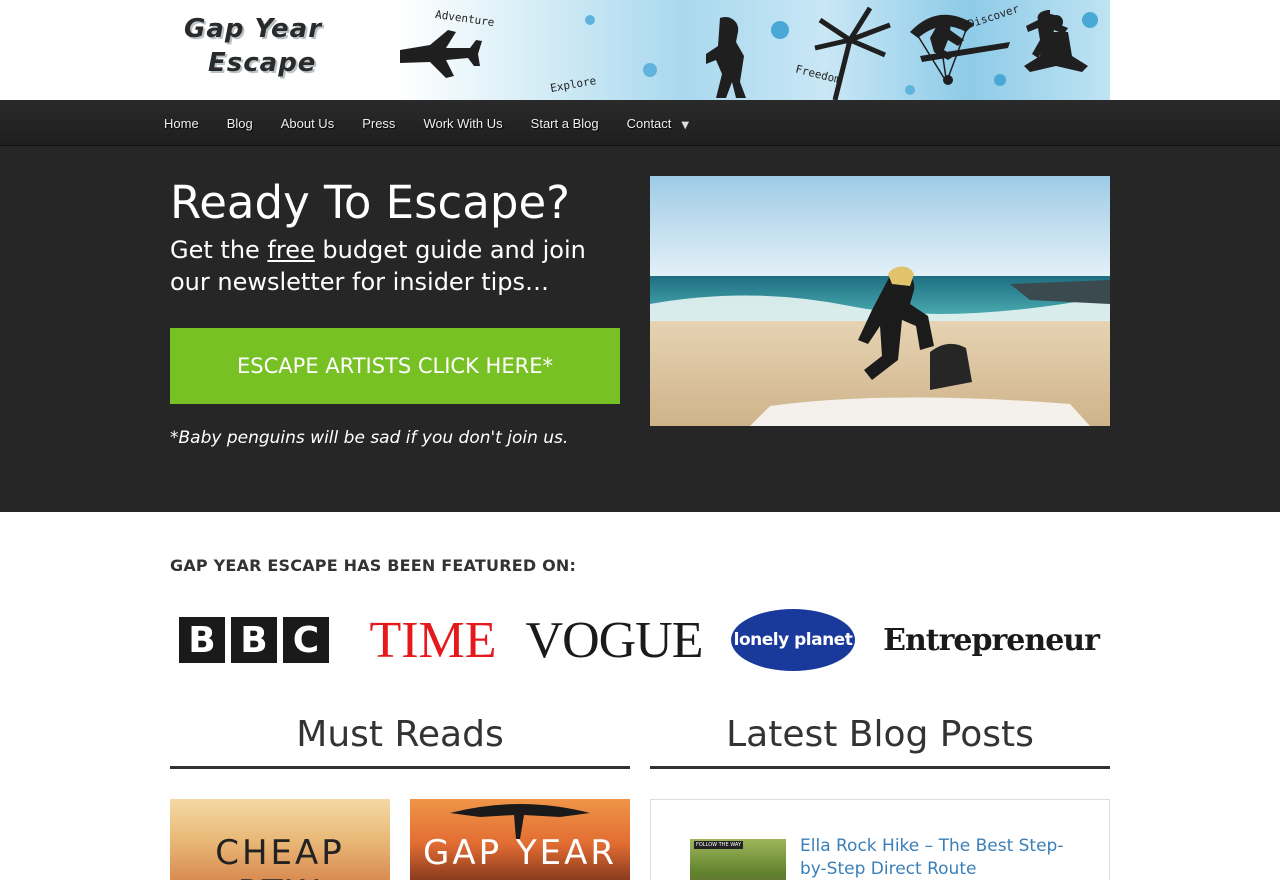 The width and height of the screenshot is (1280, 880). What do you see at coordinates (219, 250) in the screenshot?
I see `hero-subtitle-before: Get the` at bounding box center [219, 250].